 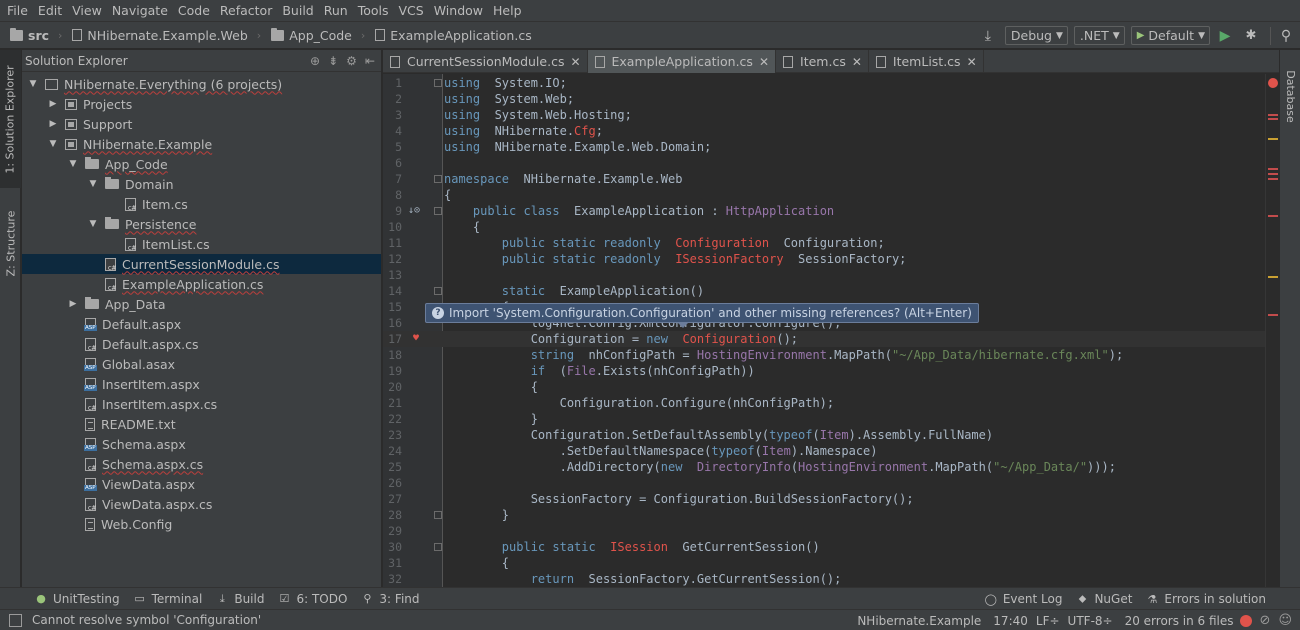 What do you see at coordinates (201, 524) in the screenshot?
I see `tree-item: Web.Config` at bounding box center [201, 524].